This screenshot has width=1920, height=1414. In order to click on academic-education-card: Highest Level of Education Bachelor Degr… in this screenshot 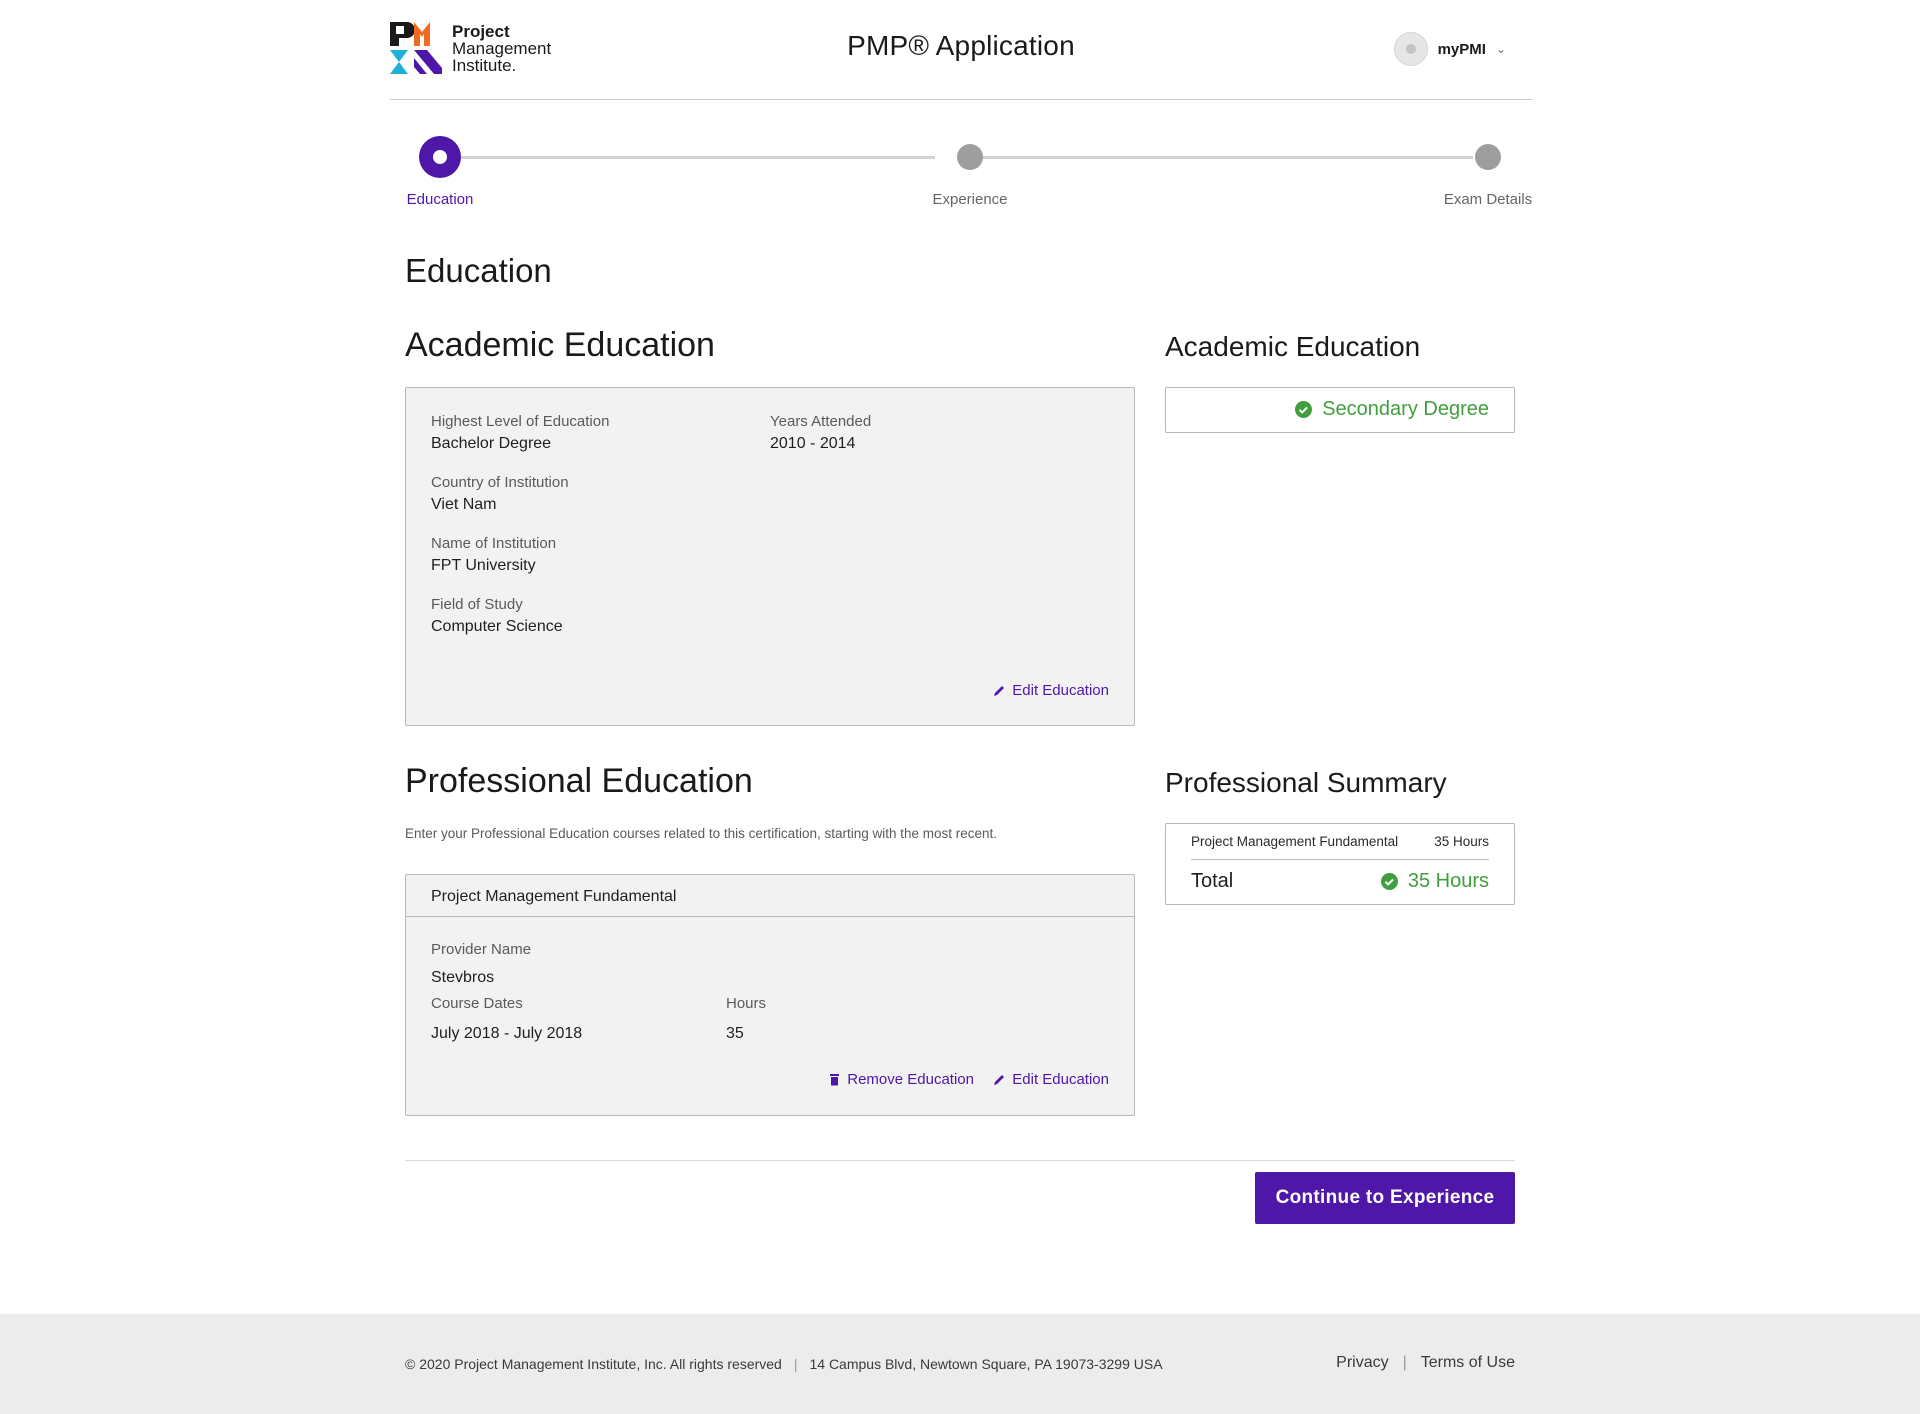, I will do `click(770, 556)`.